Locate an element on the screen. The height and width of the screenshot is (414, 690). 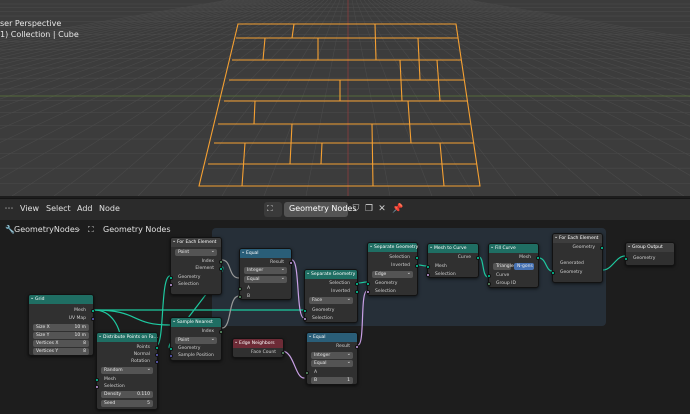
node-header: Grid is located at coordinates (61, 299).